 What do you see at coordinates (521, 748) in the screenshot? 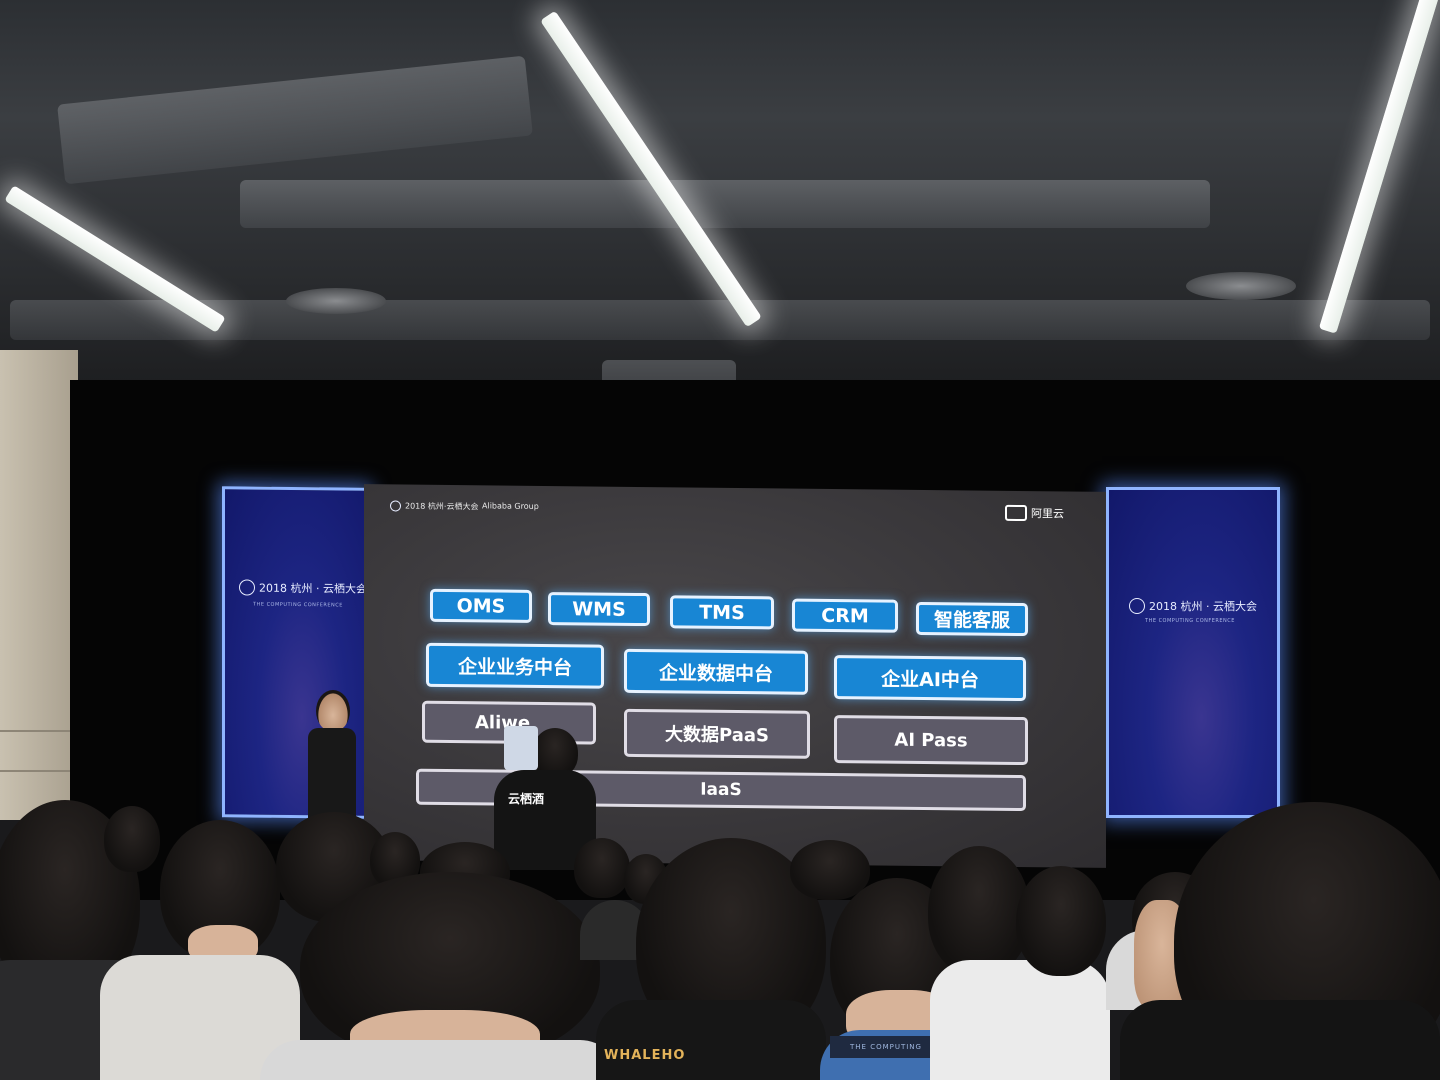
I see `phone-camera` at bounding box center [521, 748].